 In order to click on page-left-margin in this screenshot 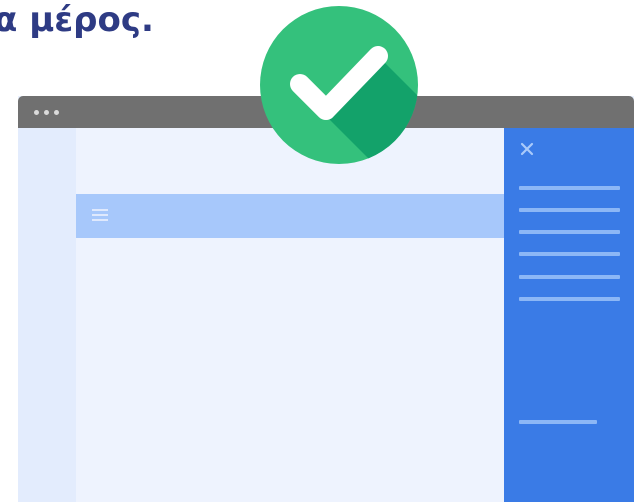, I will do `click(47, 315)`.